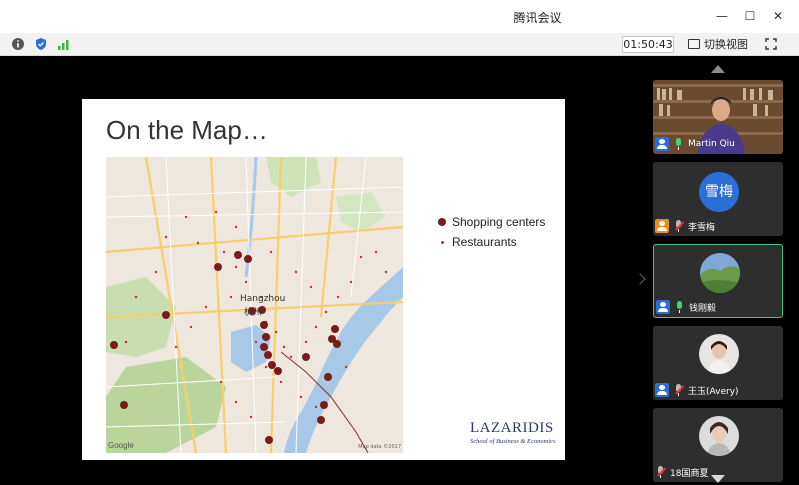 The width and height of the screenshot is (799, 485). What do you see at coordinates (263, 299) in the screenshot?
I see `map-label-hangzhou-en: Hangzhou` at bounding box center [263, 299].